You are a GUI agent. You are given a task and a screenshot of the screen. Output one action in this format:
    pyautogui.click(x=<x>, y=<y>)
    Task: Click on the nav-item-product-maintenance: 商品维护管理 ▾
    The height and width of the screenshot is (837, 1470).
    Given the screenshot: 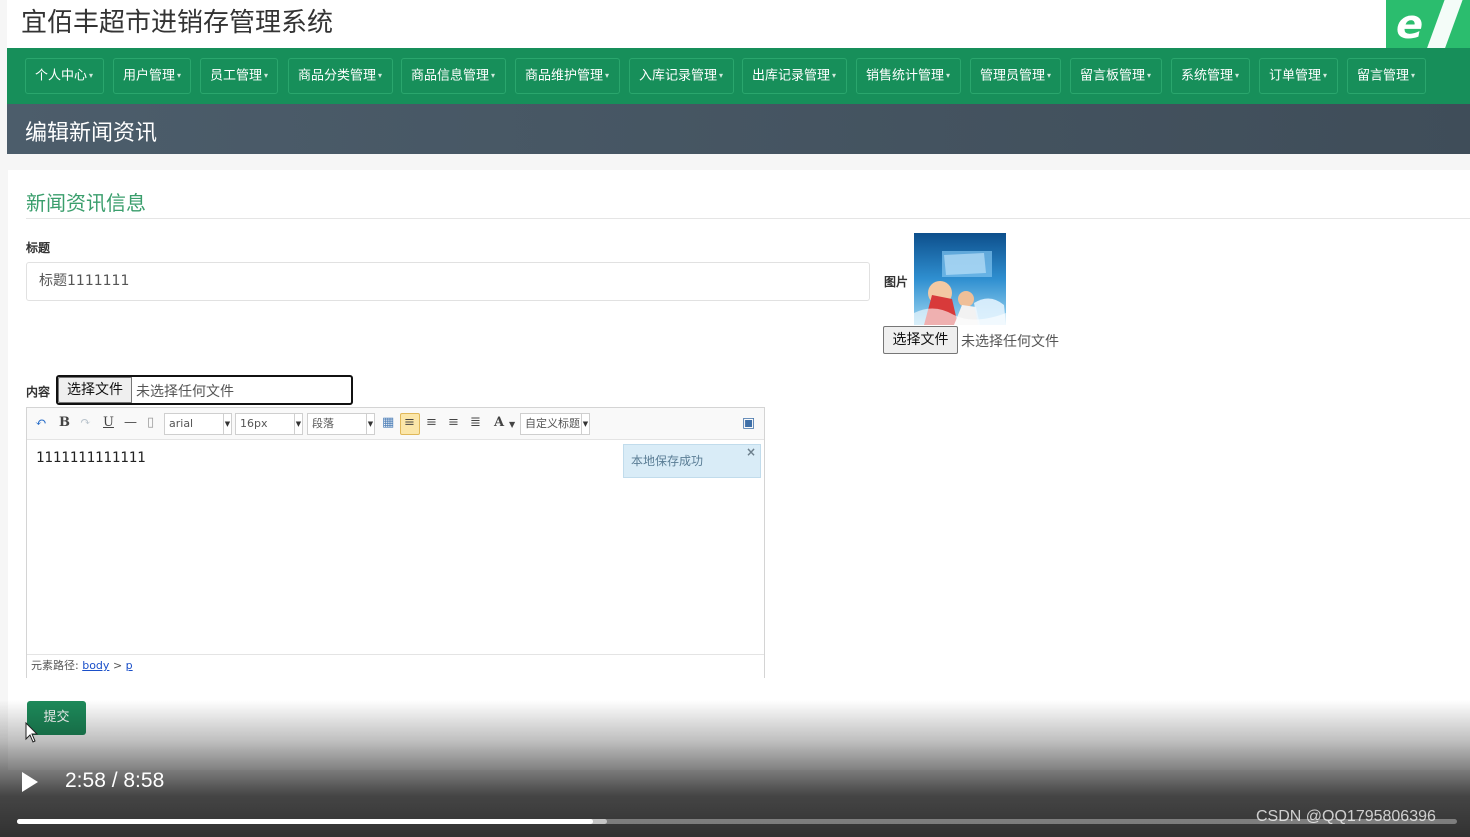 What is the action you would take?
    pyautogui.click(x=567, y=76)
    